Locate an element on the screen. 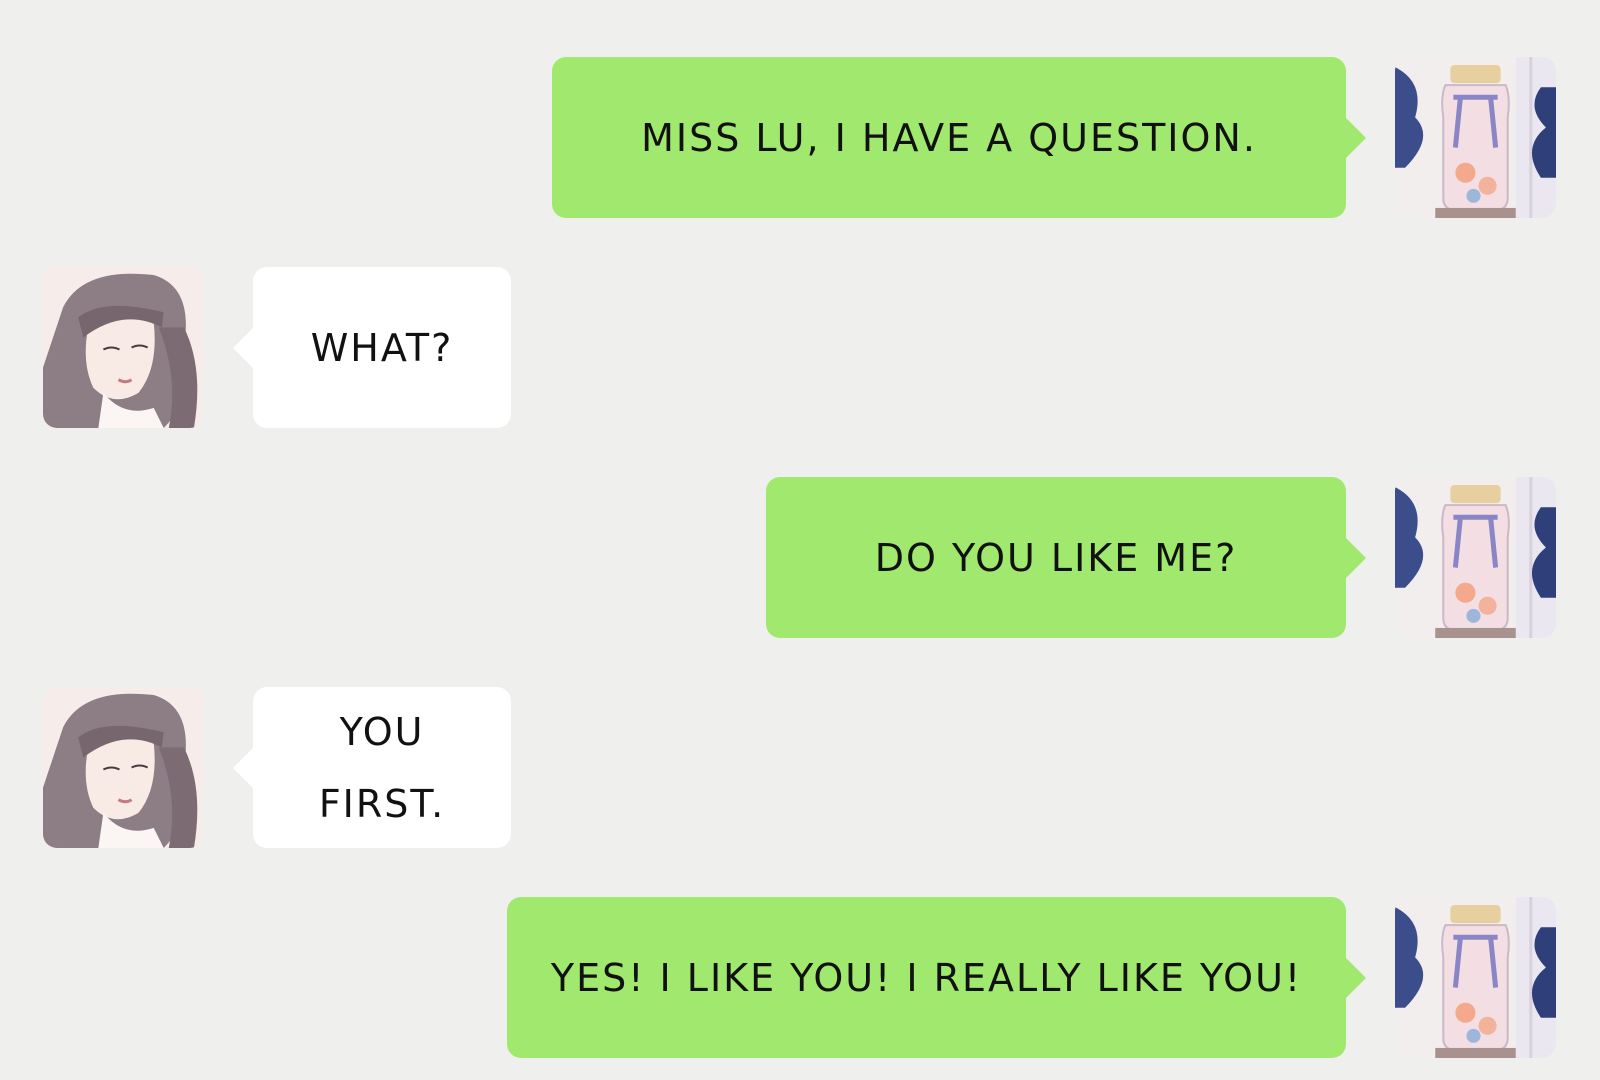  outgoing-message-bubble: YES! I LIKE YOU! I REALLY LIKE YOU! is located at coordinates (926, 977).